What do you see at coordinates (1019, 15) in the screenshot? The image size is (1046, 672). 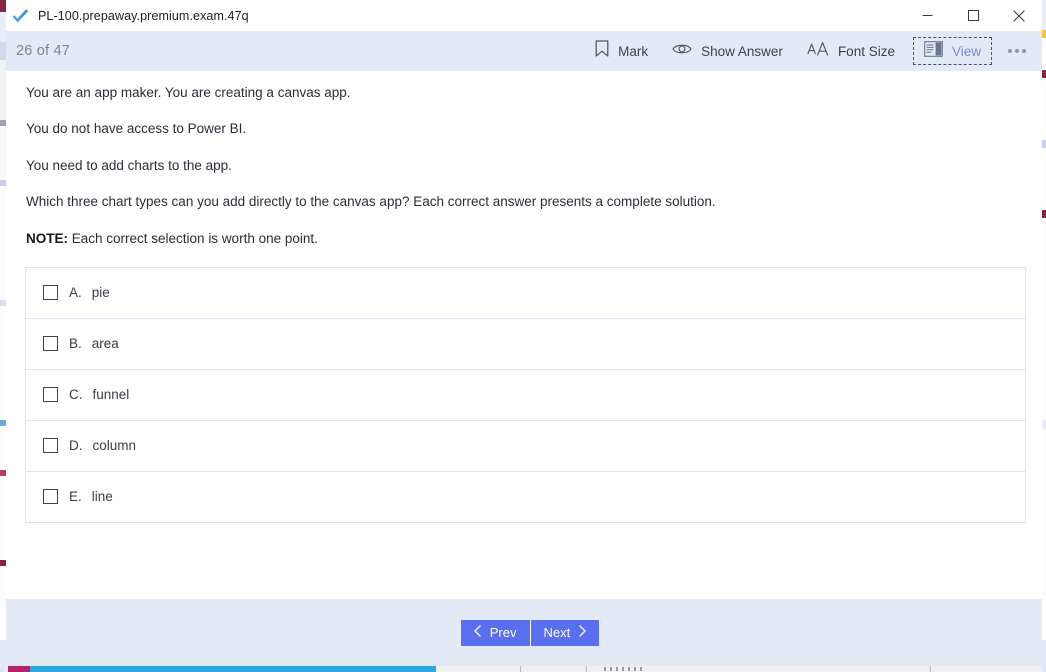 I see `close-icon` at bounding box center [1019, 15].